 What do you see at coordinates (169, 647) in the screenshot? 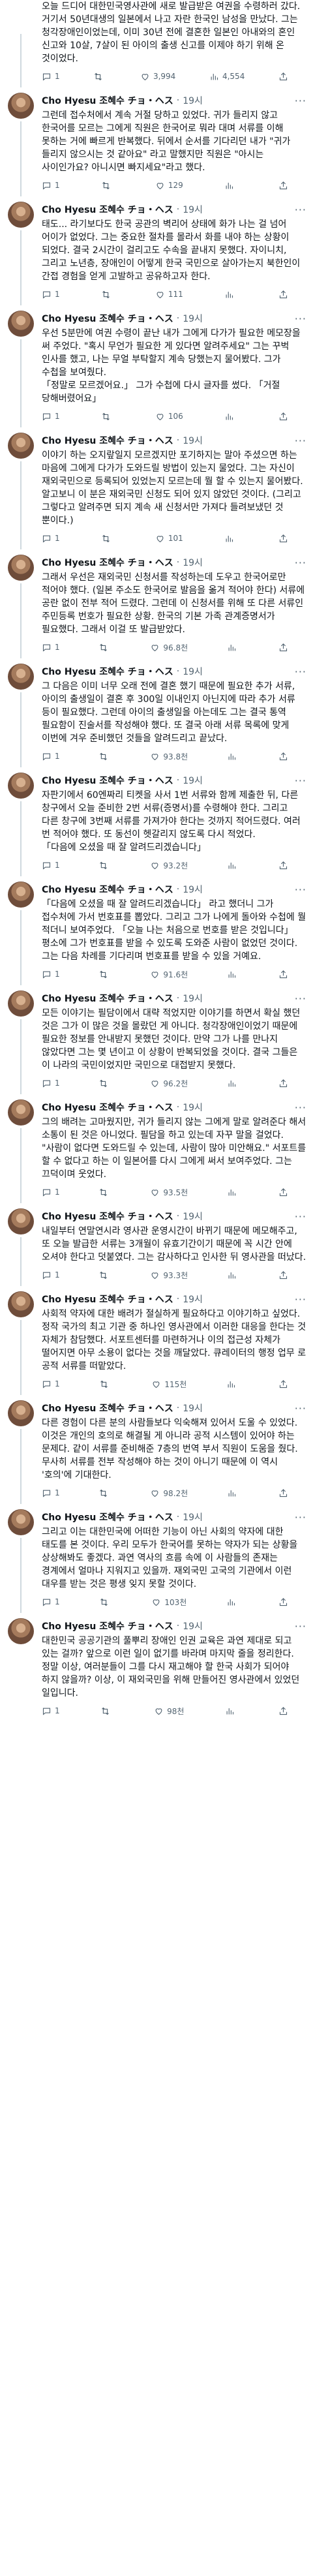
I see `like-button: 96.8천` at bounding box center [169, 647].